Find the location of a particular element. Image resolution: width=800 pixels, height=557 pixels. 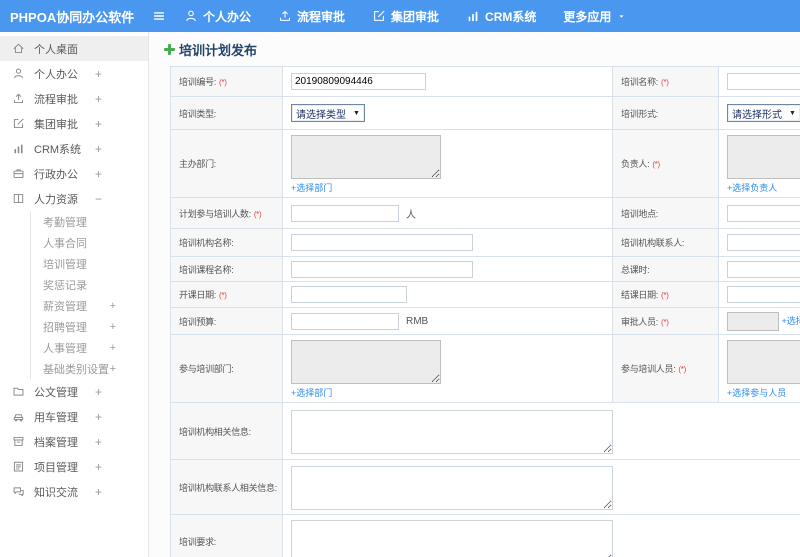

host-dept-textarea is located at coordinates (366, 157).